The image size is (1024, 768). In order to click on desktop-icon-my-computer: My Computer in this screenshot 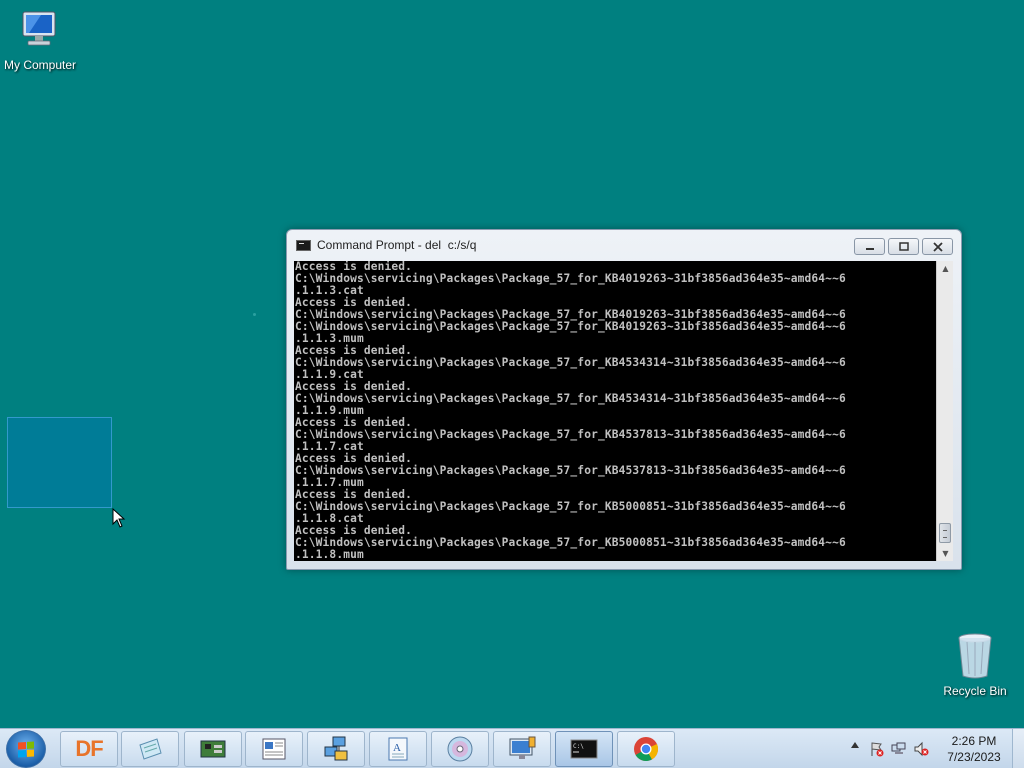, I will do `click(40, 40)`.